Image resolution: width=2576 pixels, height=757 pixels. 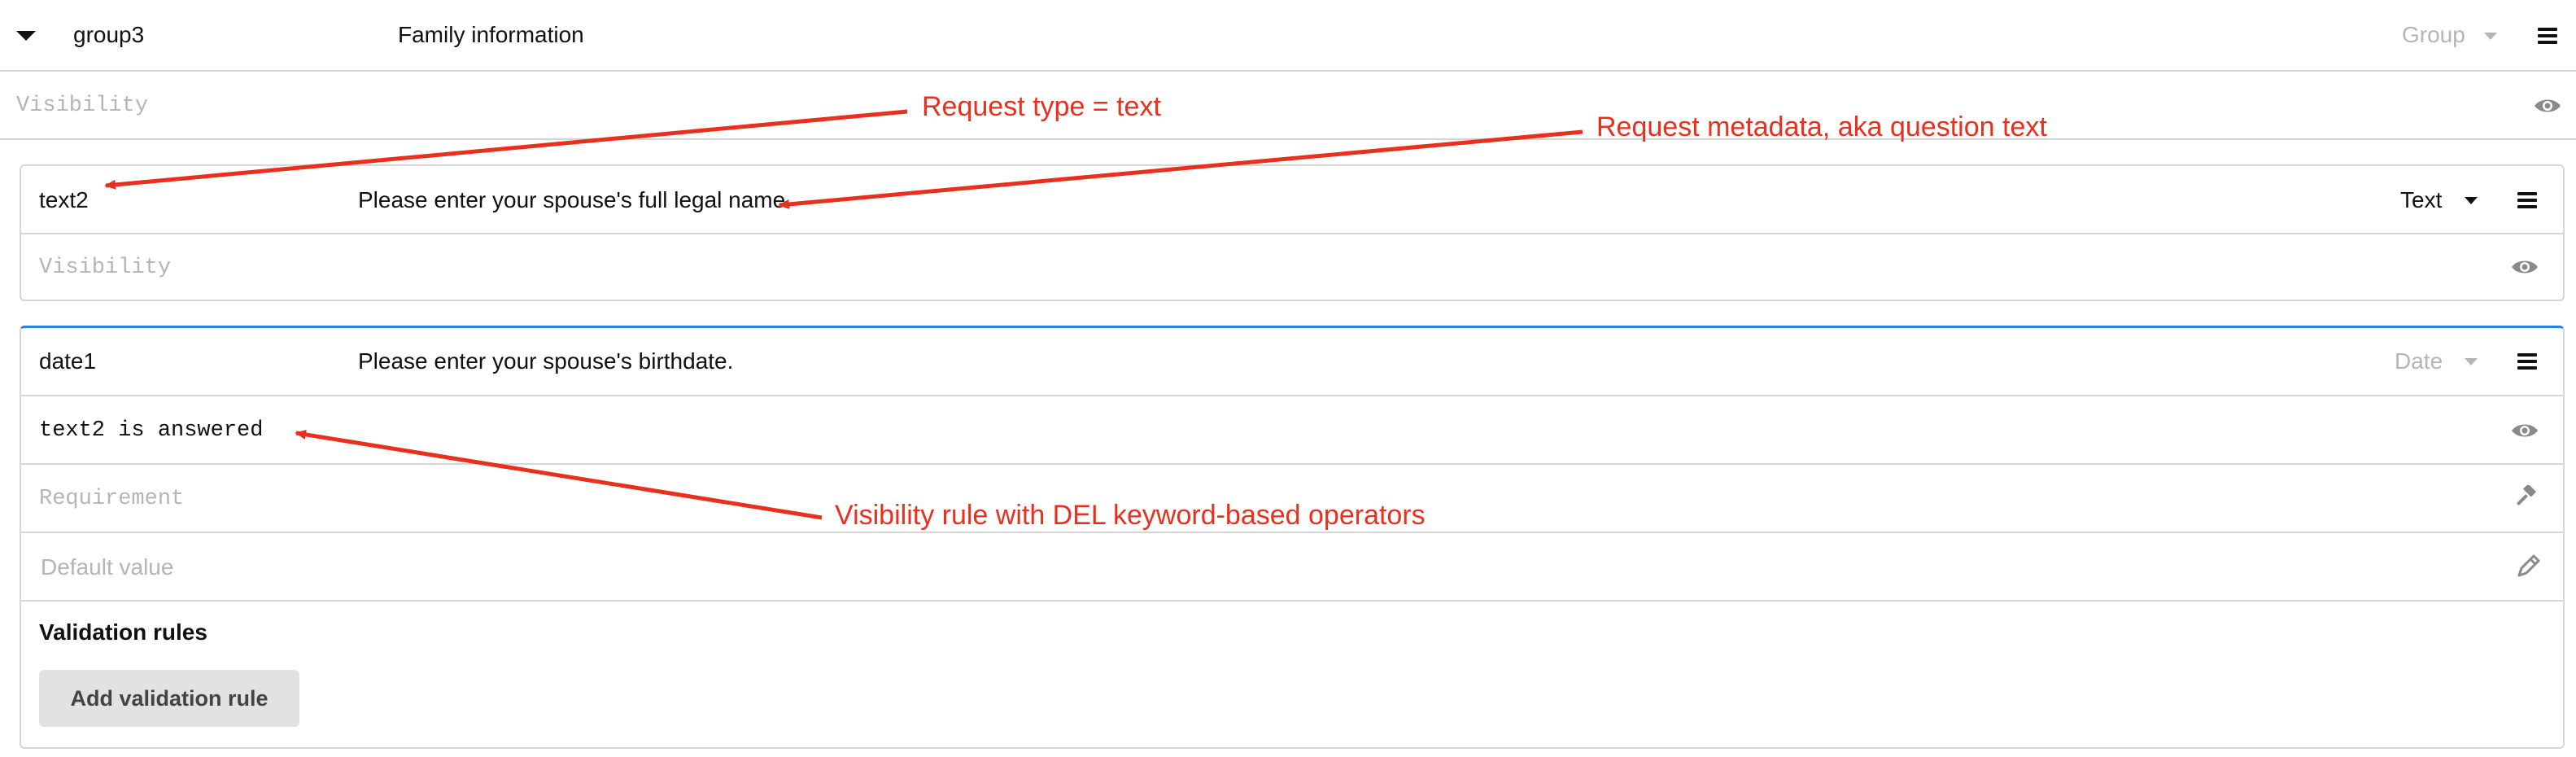 I want to click on arrow-request-type, so click(x=506, y=149).